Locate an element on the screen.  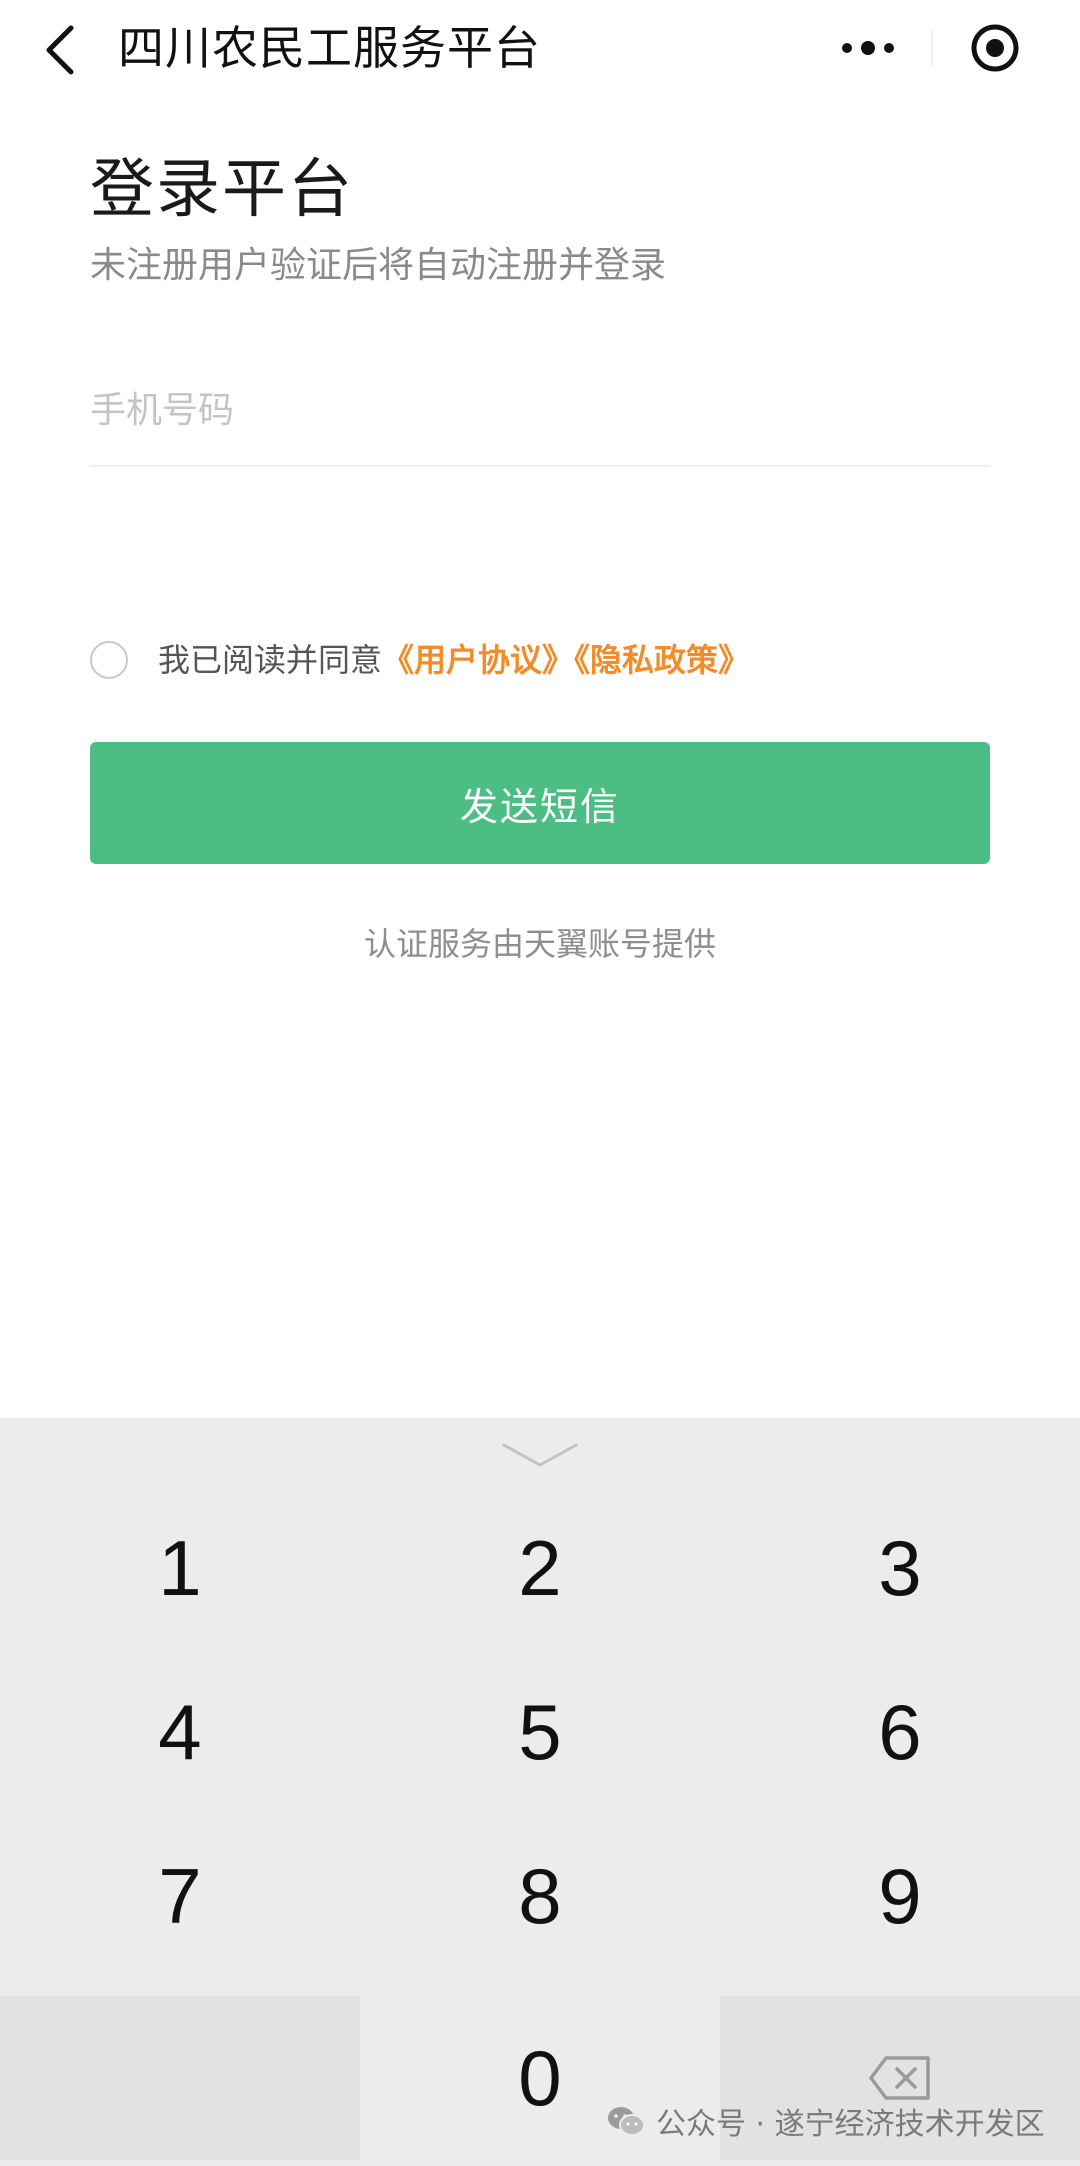
page-subtitle: 未注册用户验证后将自动注册并登录 is located at coordinates (378, 265).